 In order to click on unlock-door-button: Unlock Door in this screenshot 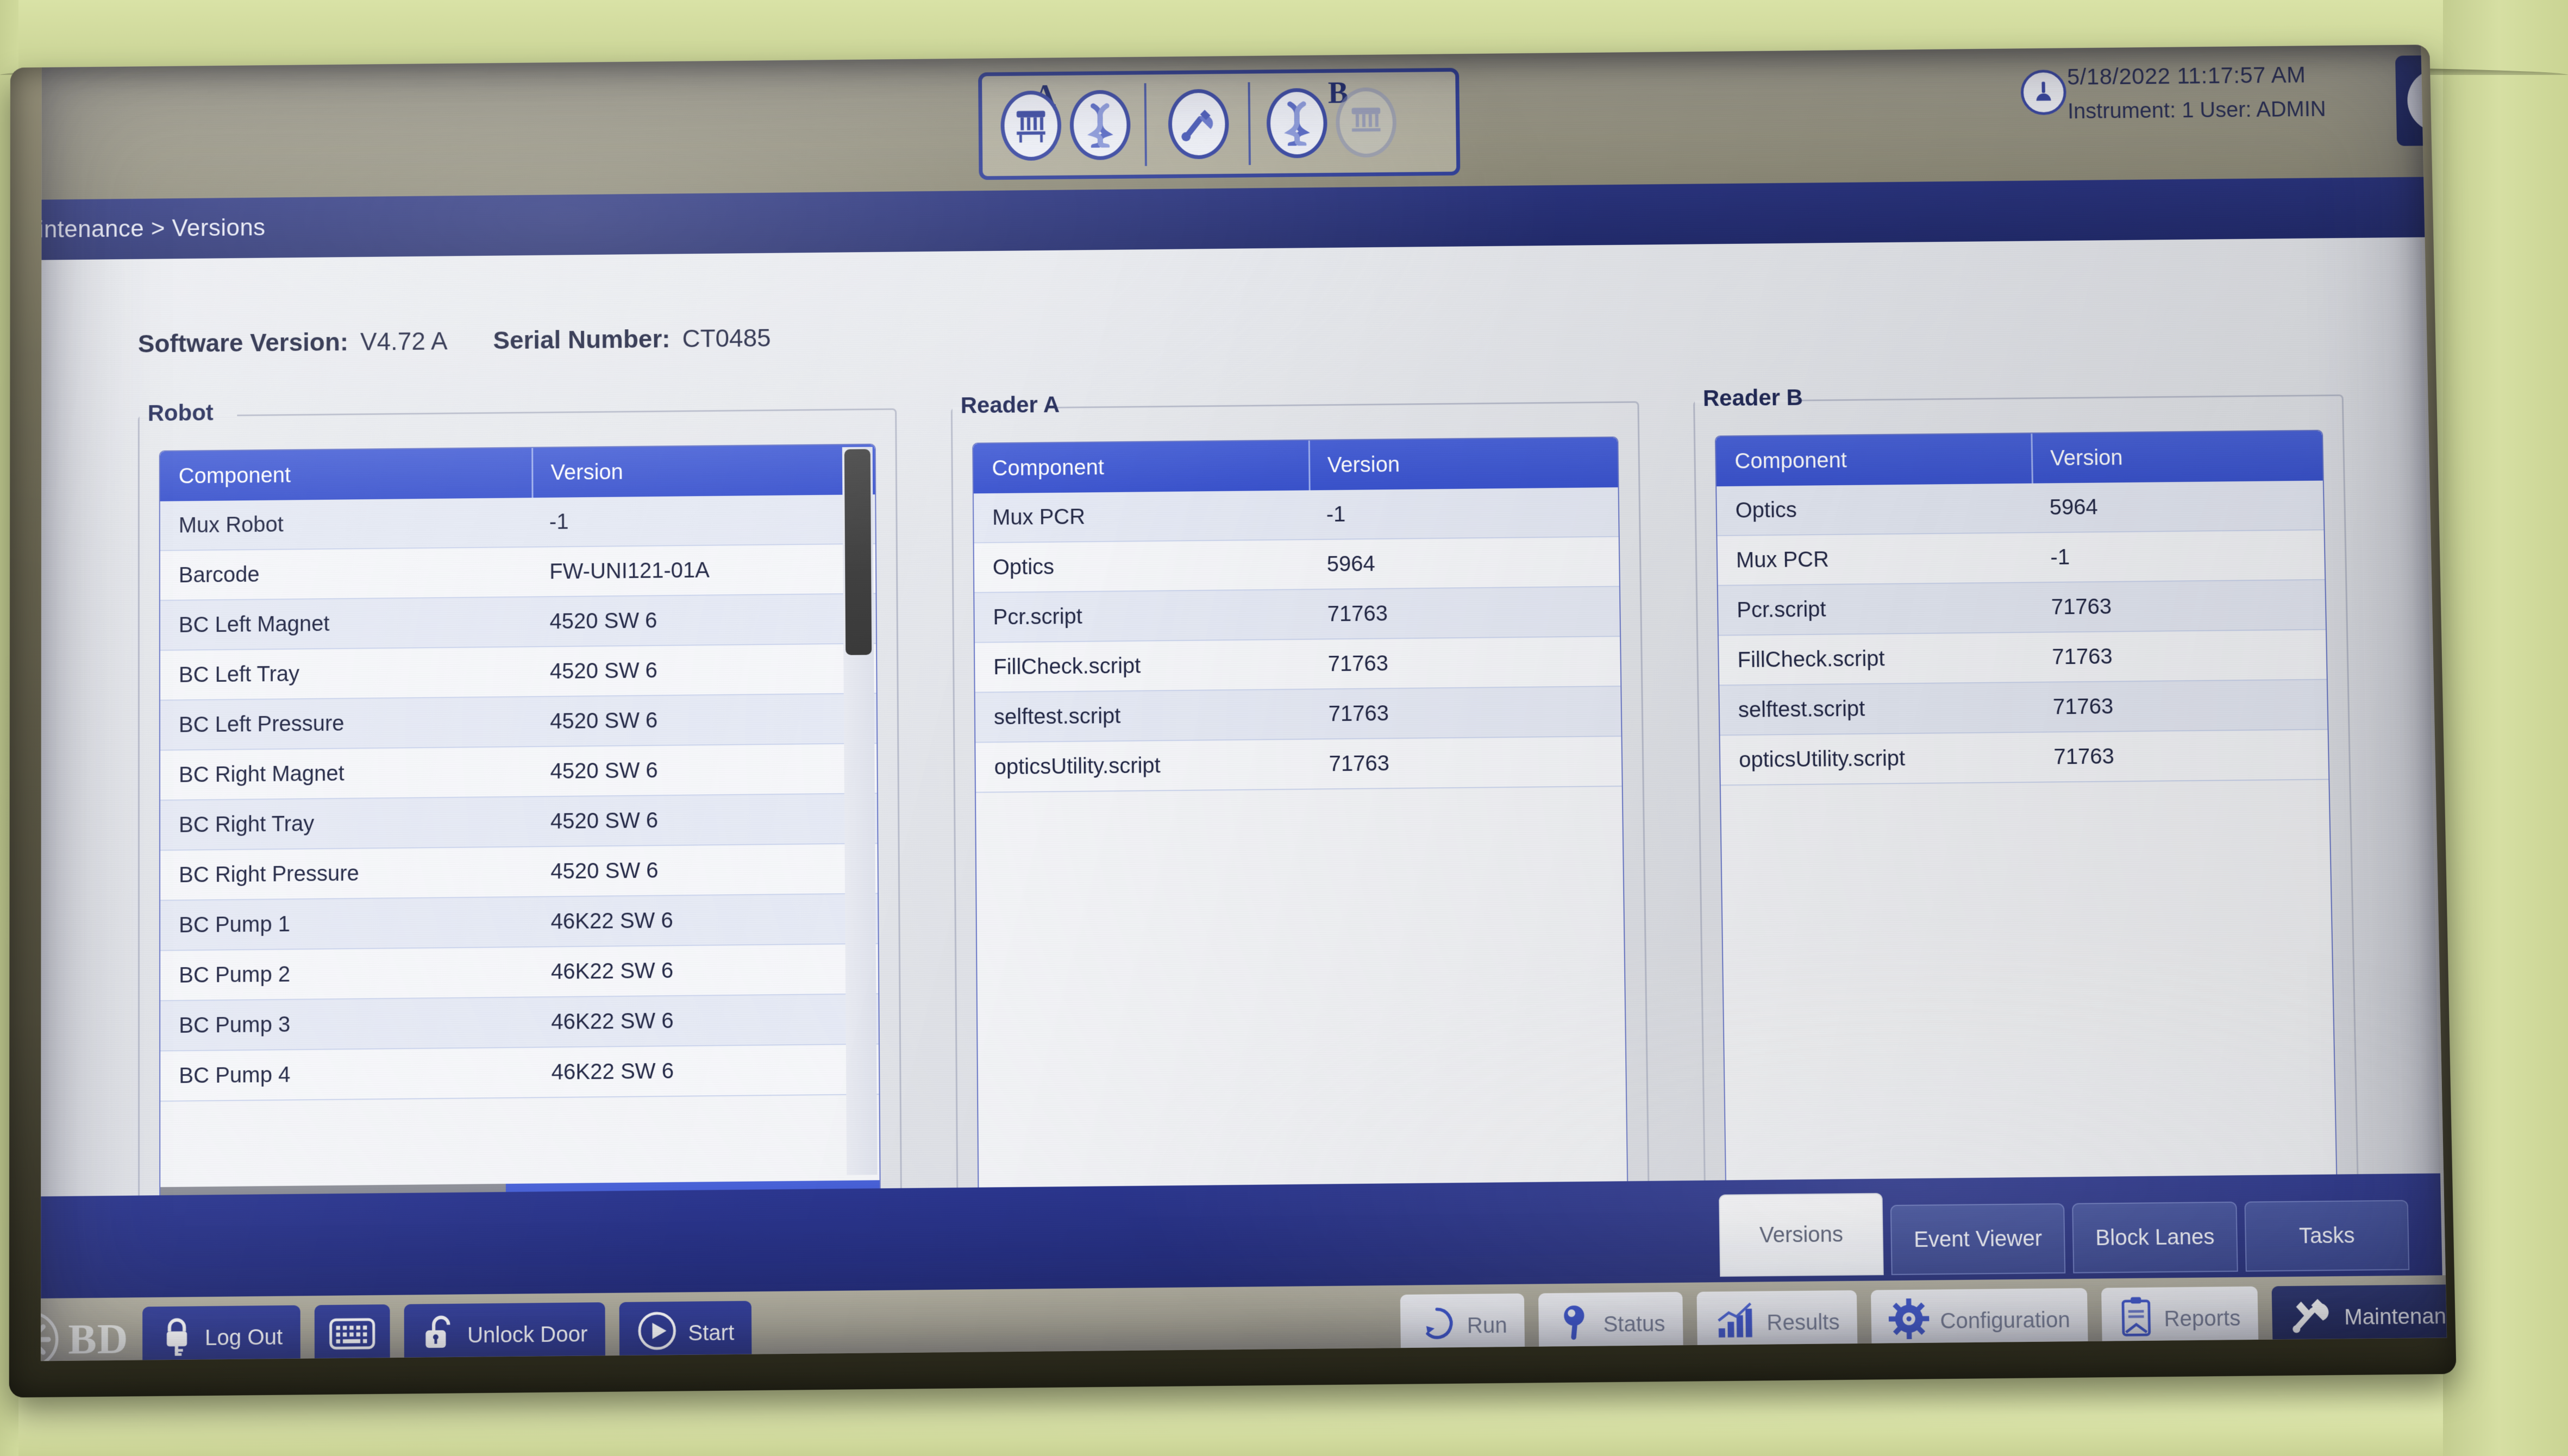, I will do `click(504, 1331)`.